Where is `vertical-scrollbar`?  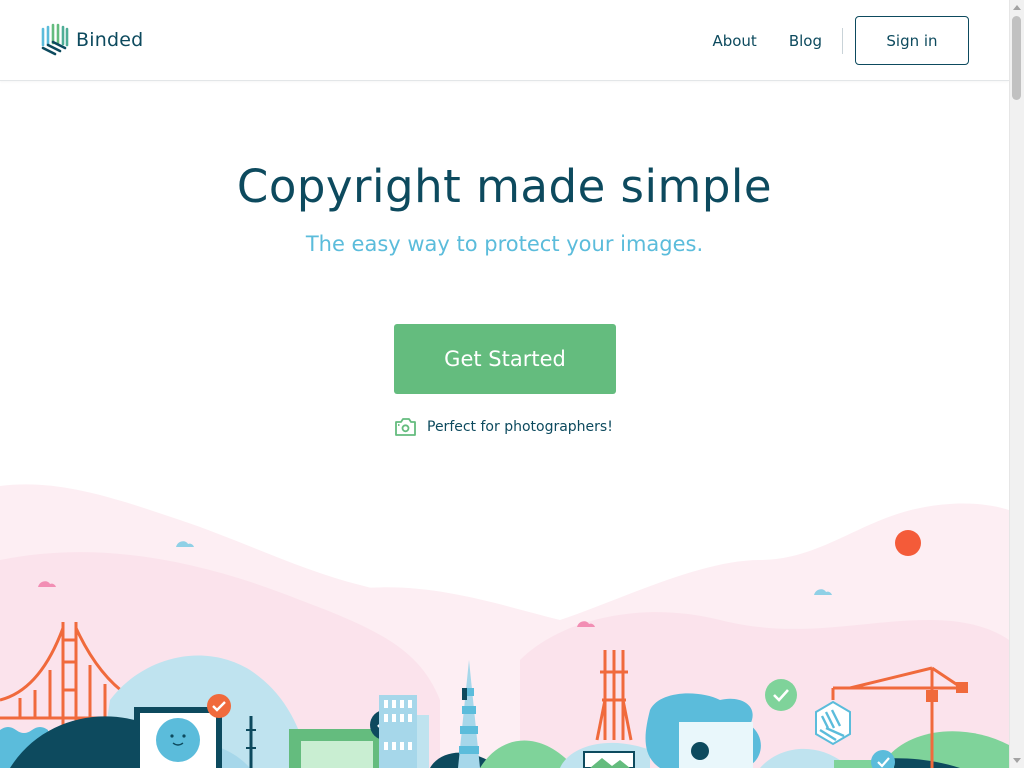 vertical-scrollbar is located at coordinates (1016, 384).